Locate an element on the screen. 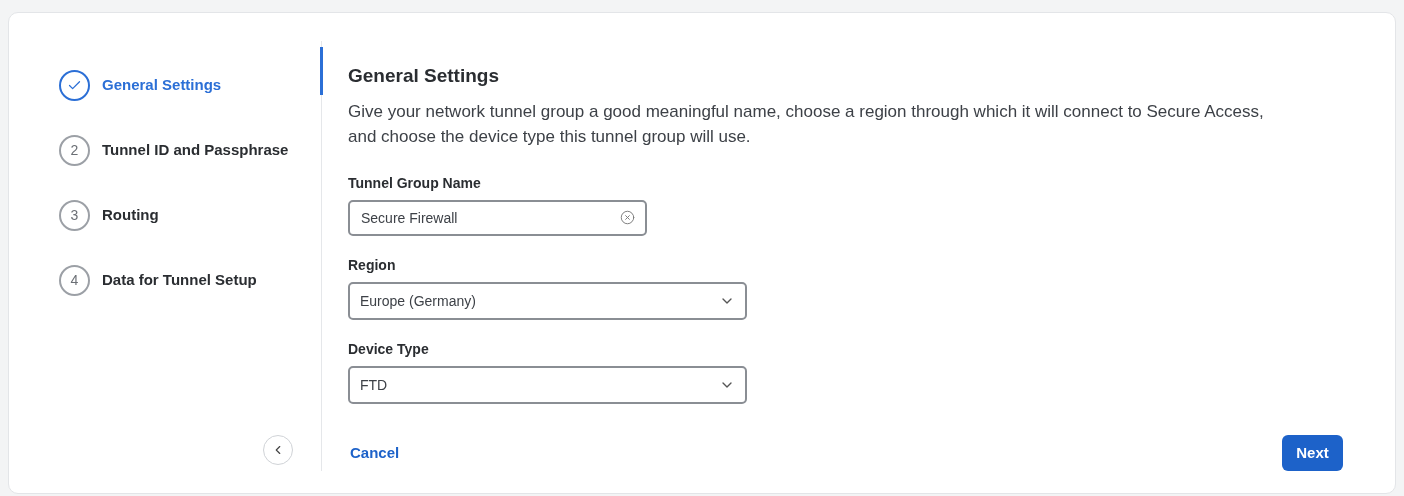  section-description: Give your network tunnel group a good meaningful name, choose a region through which it will connect to Secure Access, and choose the device type this tunnel group will use. is located at coordinates (806, 124).